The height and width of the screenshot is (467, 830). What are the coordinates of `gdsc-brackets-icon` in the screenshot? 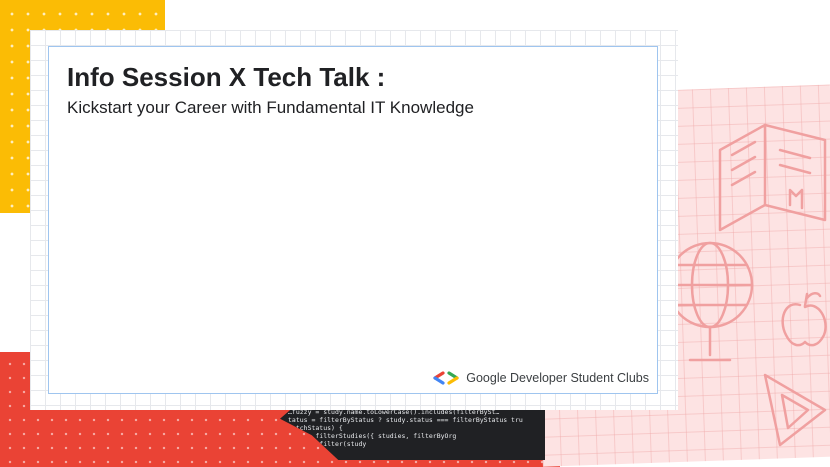 It's located at (446, 378).